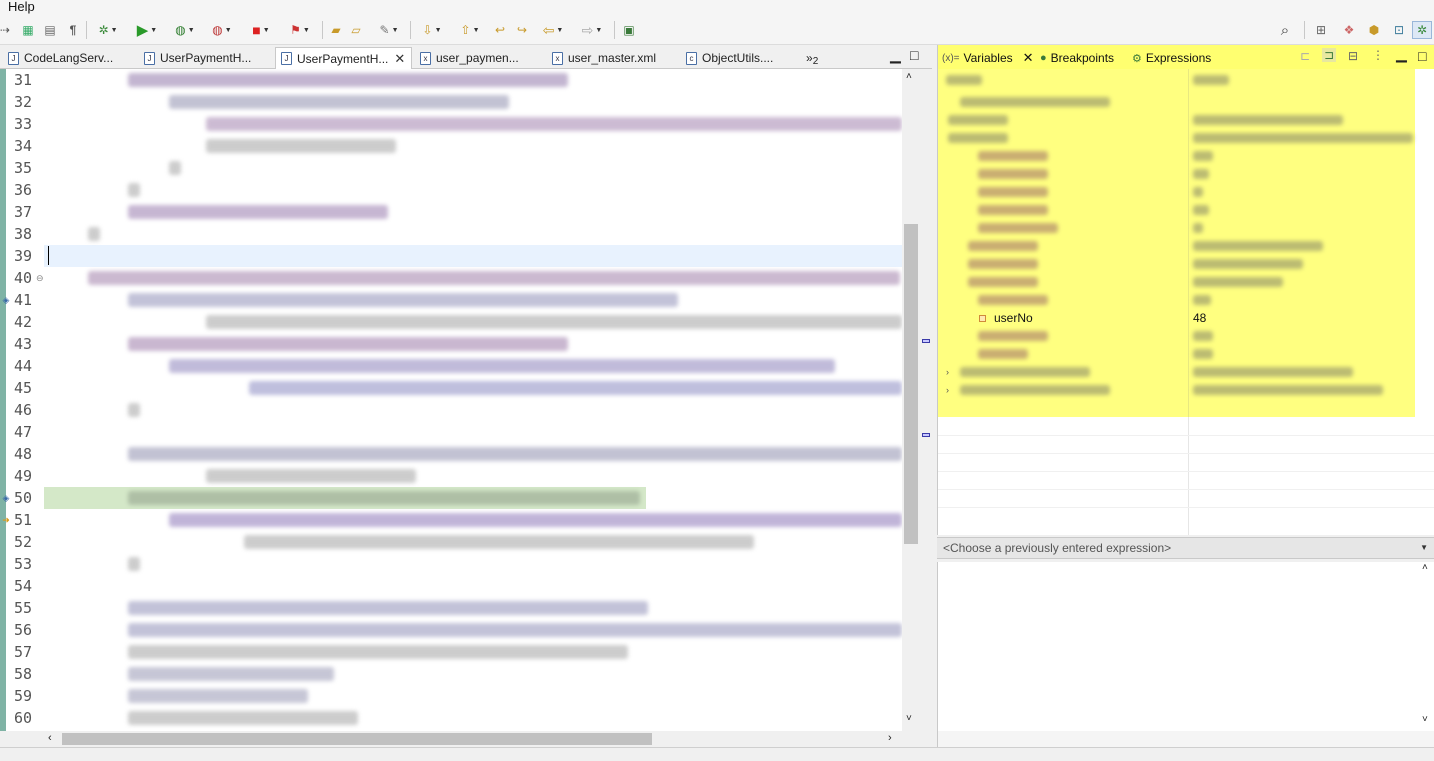  Describe the element at coordinates (1399, 30) in the screenshot. I see `java-perspective-icon: ⊡` at that location.